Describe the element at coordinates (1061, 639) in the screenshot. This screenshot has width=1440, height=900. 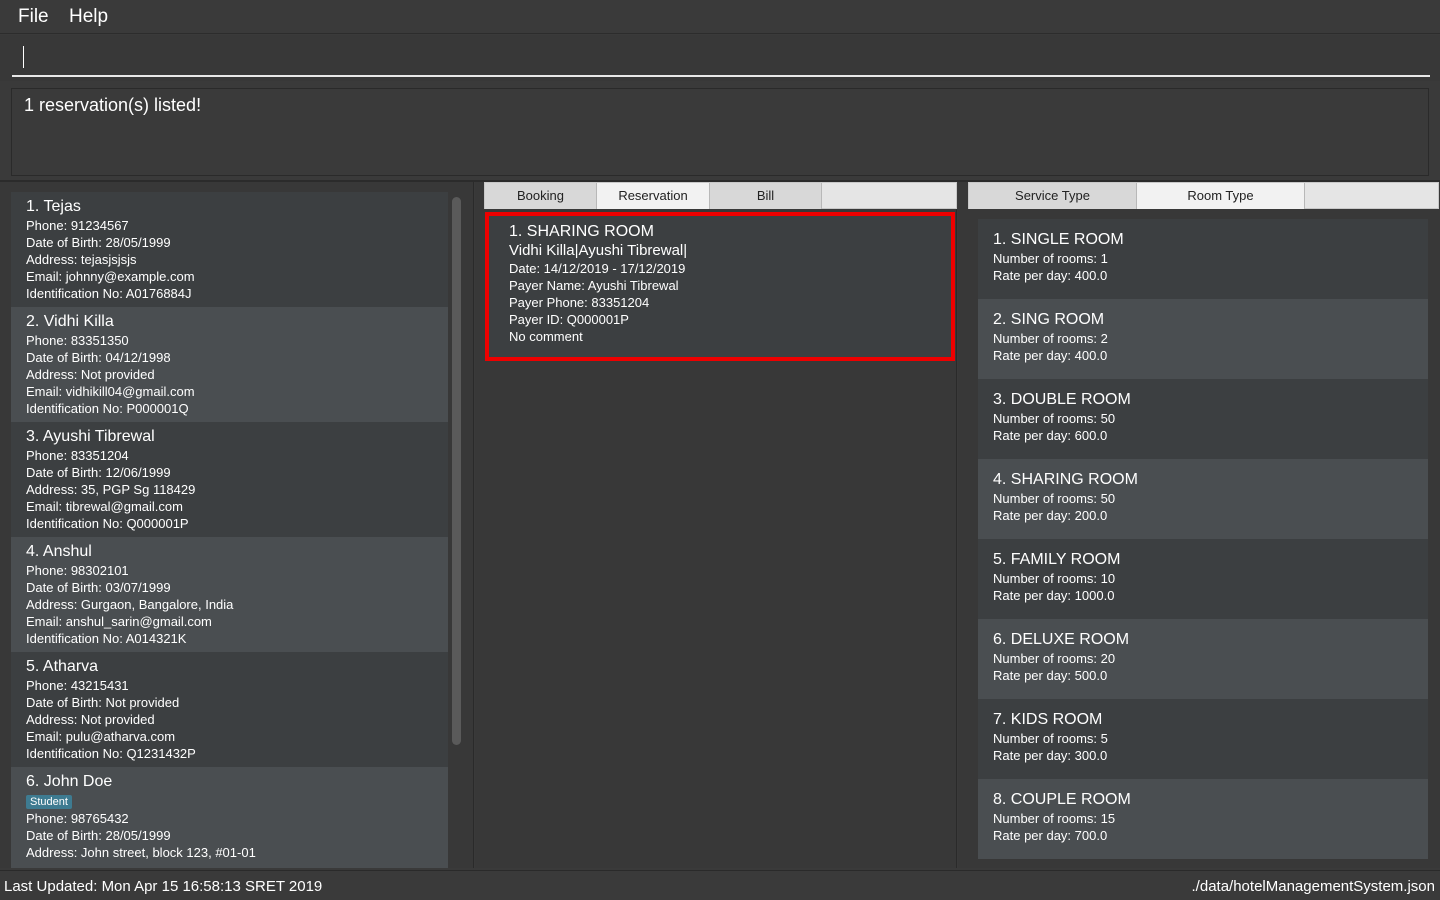
I see `room-title: 6. DELUXE ROOM` at that location.